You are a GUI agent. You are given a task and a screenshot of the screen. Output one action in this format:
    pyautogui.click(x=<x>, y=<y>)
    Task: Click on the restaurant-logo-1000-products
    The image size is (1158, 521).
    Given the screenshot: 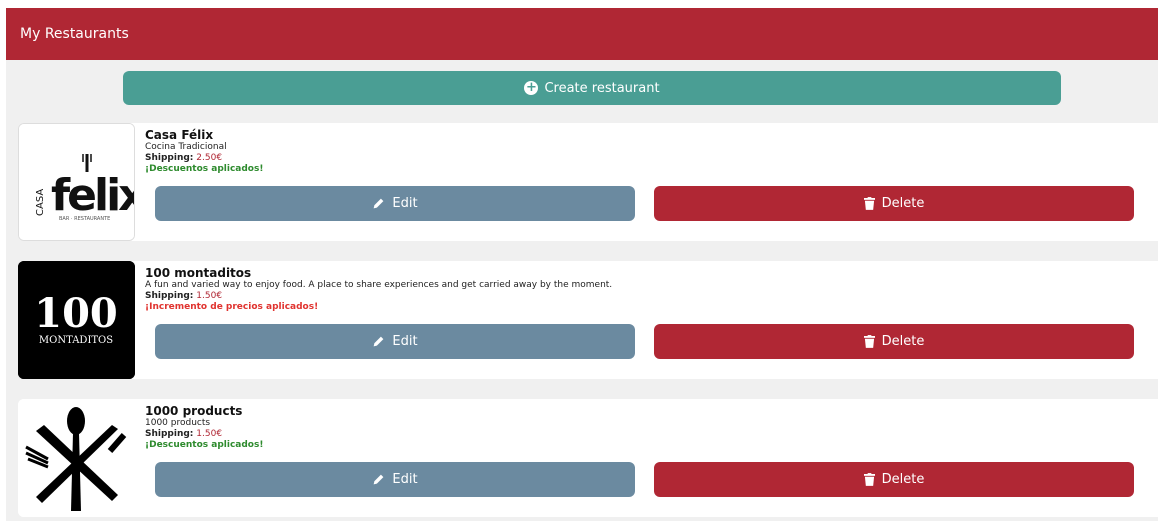 What is the action you would take?
    pyautogui.click(x=76, y=458)
    